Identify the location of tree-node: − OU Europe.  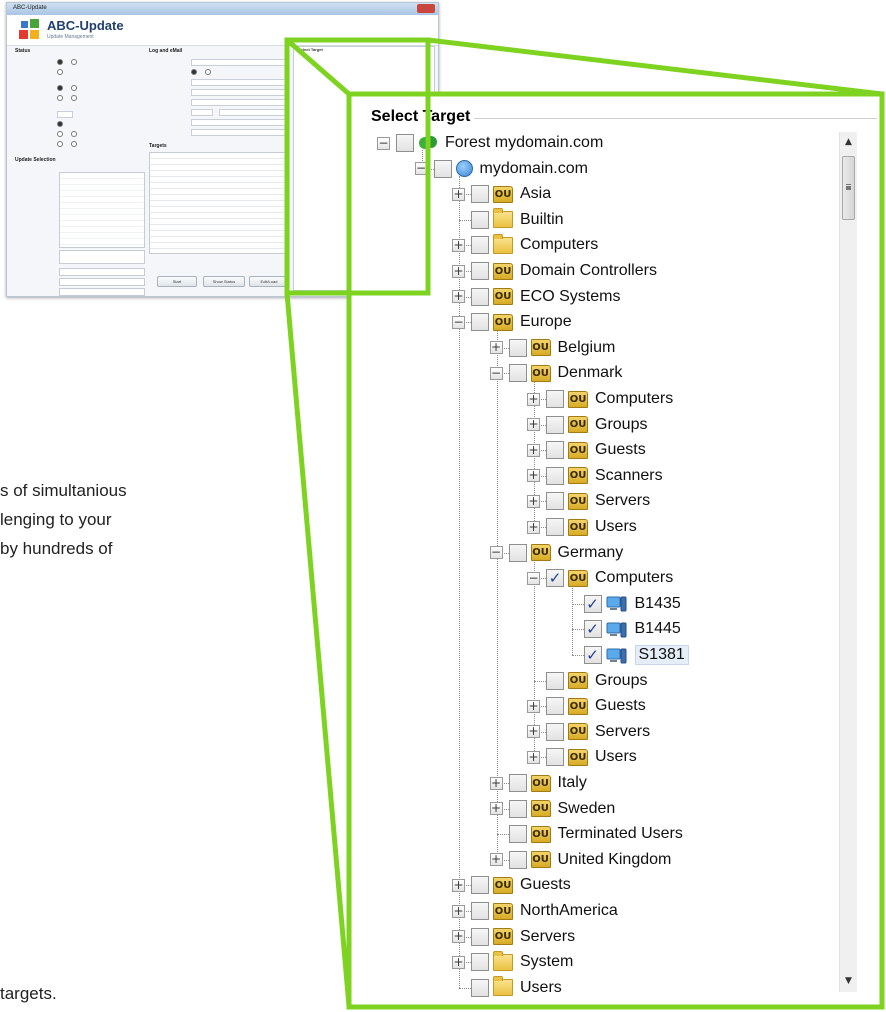
(512, 322).